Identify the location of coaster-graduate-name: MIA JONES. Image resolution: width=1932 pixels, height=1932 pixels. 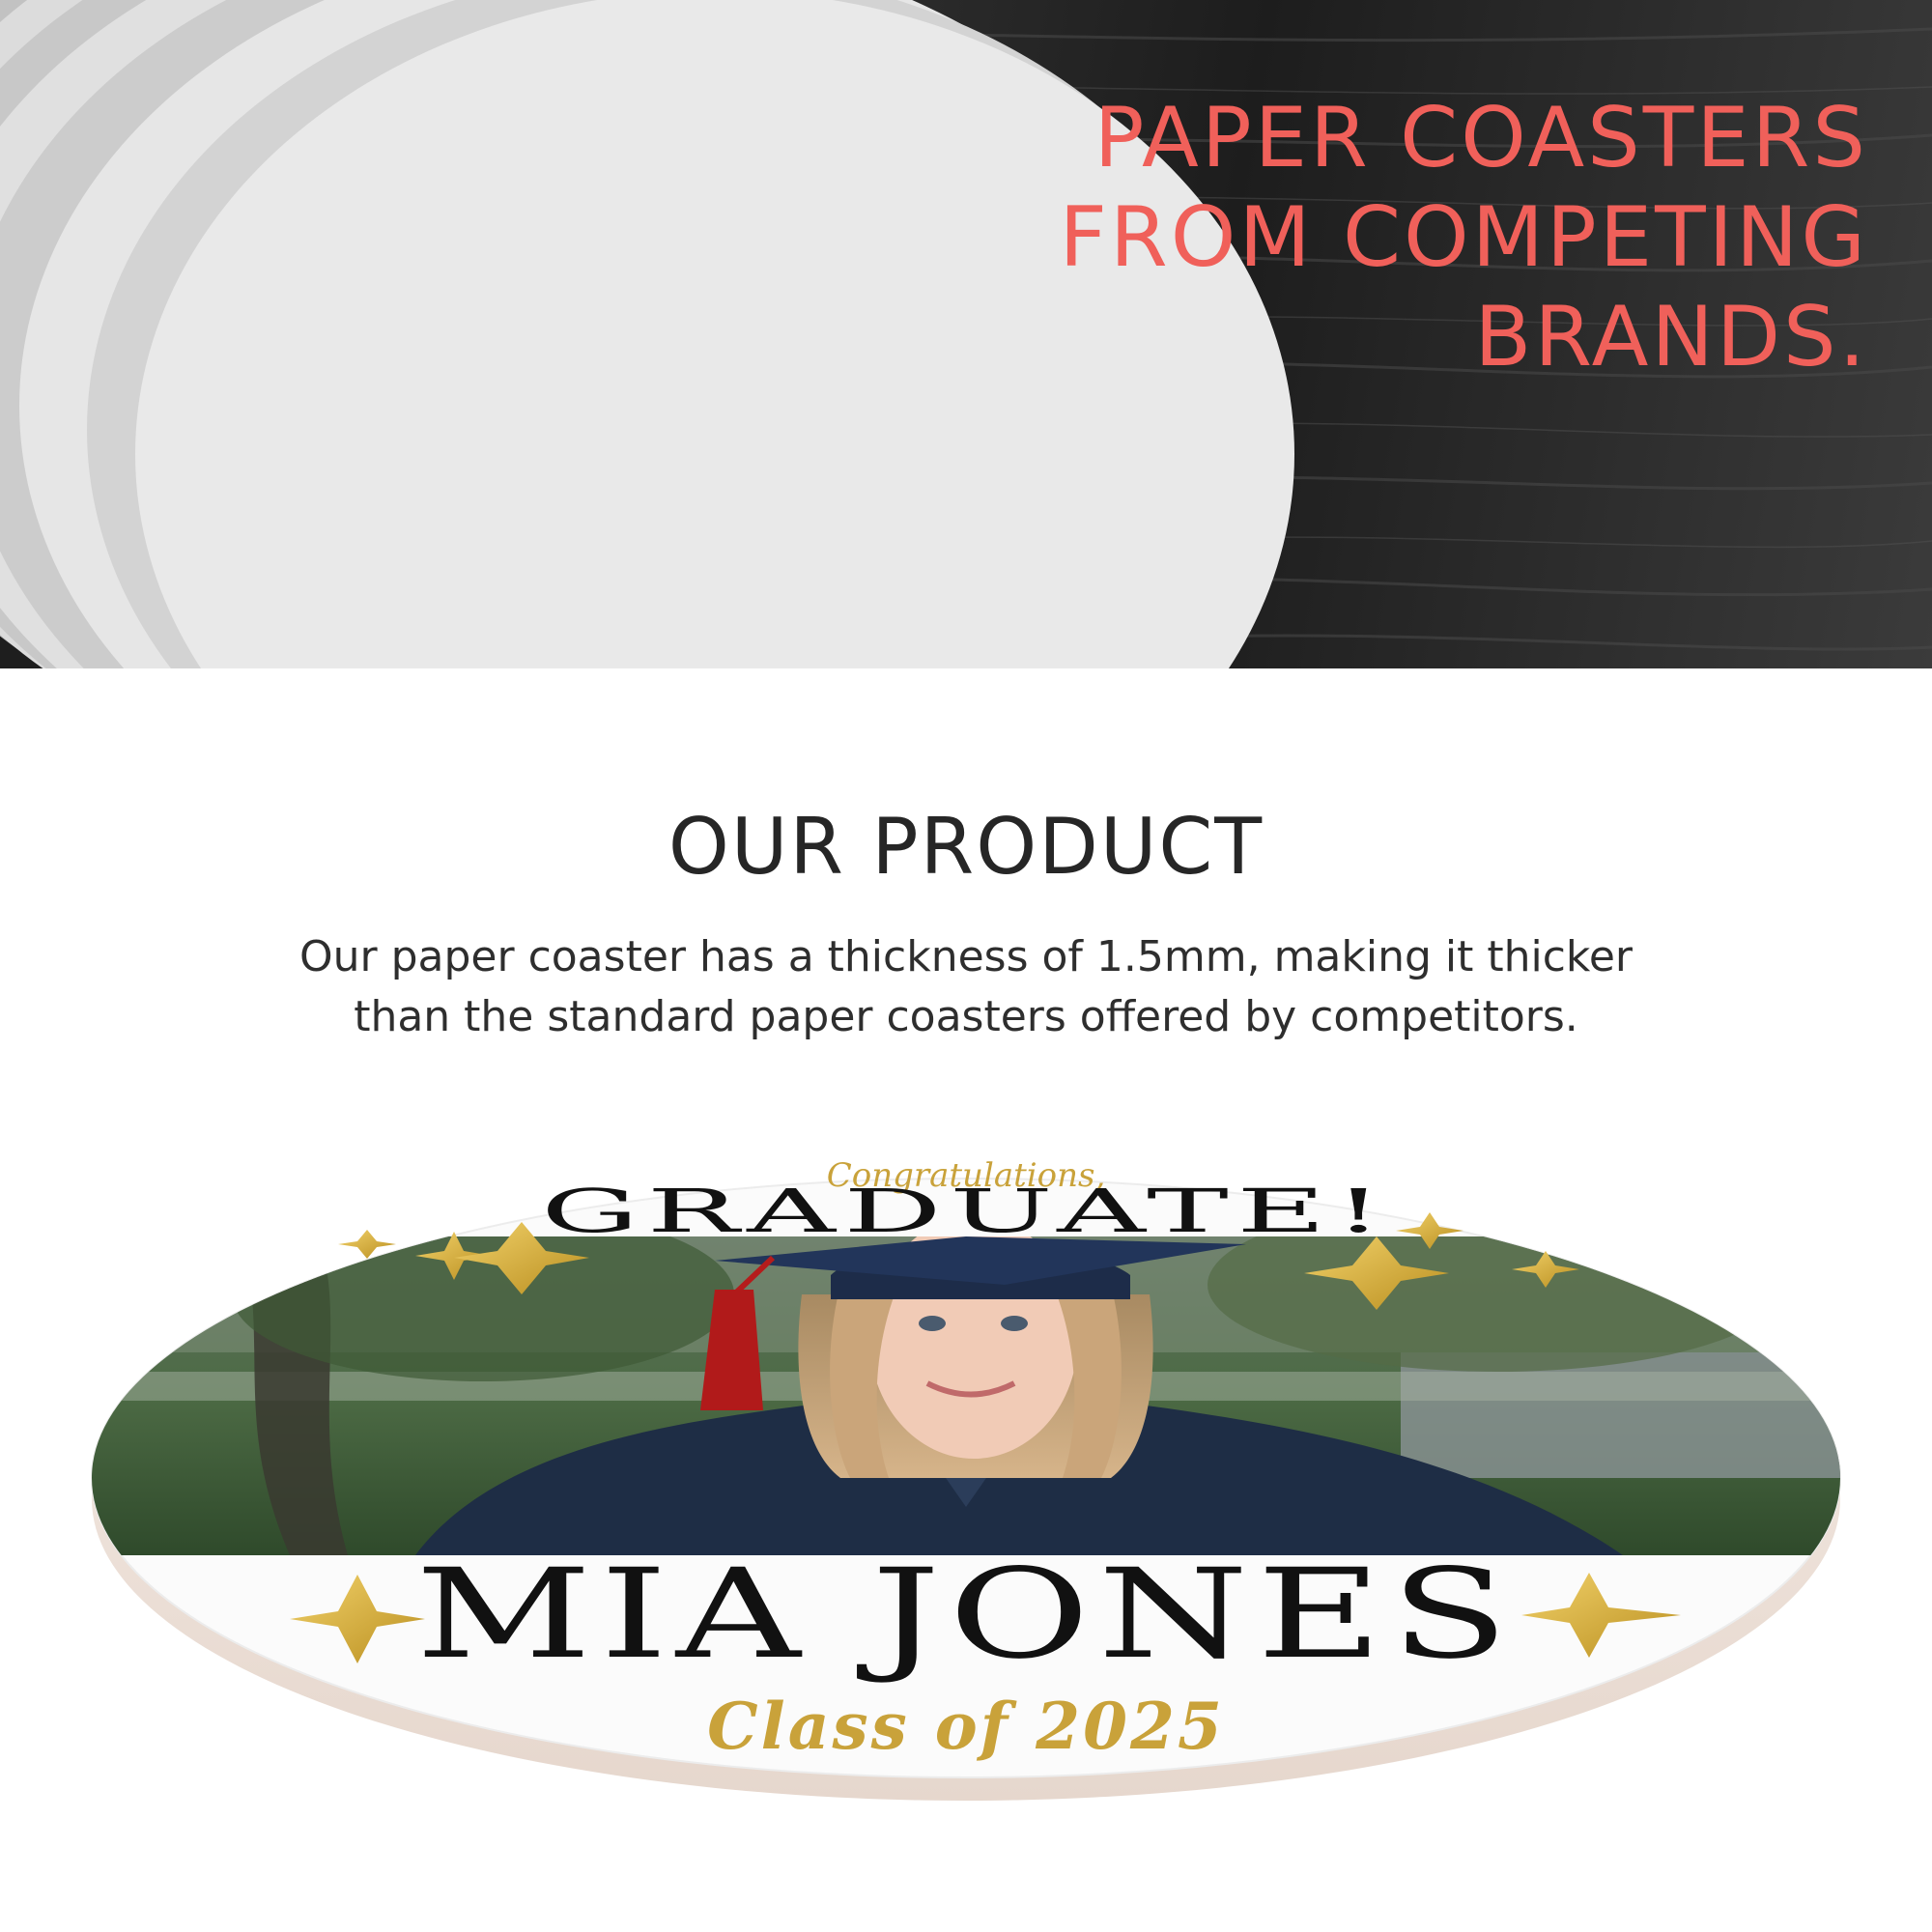
(966, 1615).